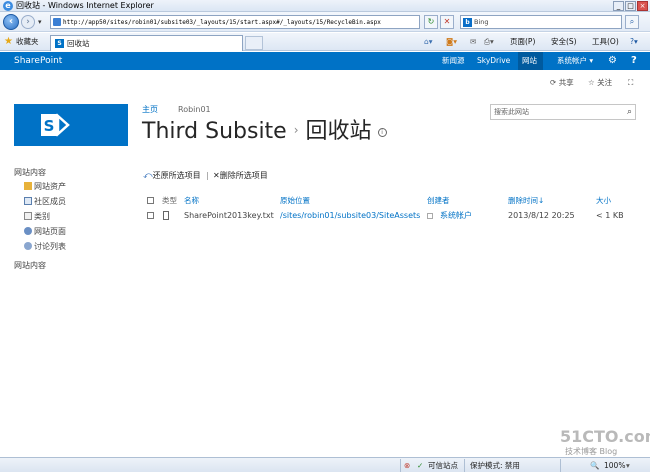 The height and width of the screenshot is (472, 650). Describe the element at coordinates (148, 176) in the screenshot. I see `restore-icon: ⤺` at that location.